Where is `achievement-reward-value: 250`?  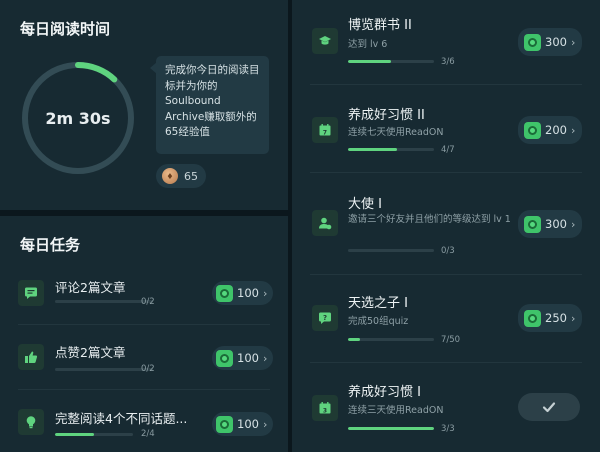
achievement-reward-value: 250 is located at coordinates (556, 318).